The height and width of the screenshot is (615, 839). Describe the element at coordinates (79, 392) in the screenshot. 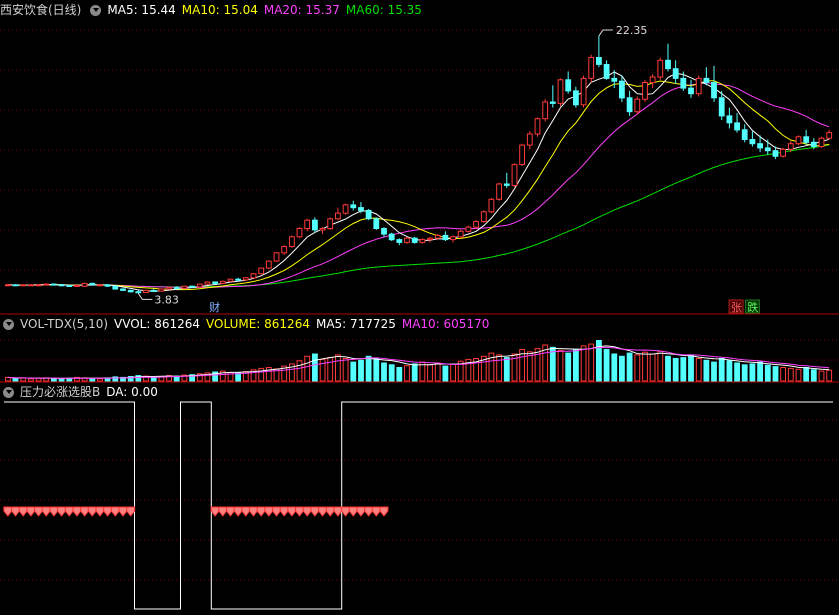

I see `indicator-legend: 压力必涨选股B DA: 0.00` at that location.